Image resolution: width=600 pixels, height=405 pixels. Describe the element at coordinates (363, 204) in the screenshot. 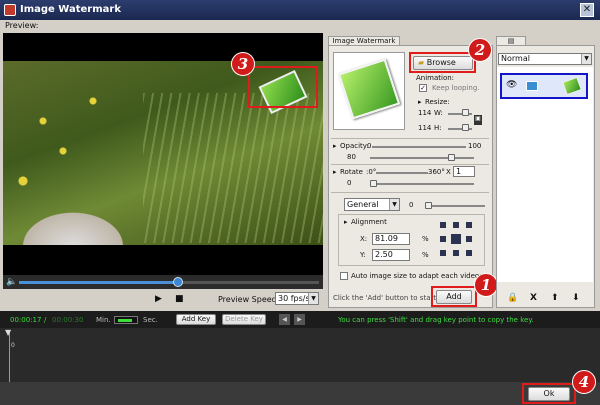

I see `blend-mode-value: General` at that location.